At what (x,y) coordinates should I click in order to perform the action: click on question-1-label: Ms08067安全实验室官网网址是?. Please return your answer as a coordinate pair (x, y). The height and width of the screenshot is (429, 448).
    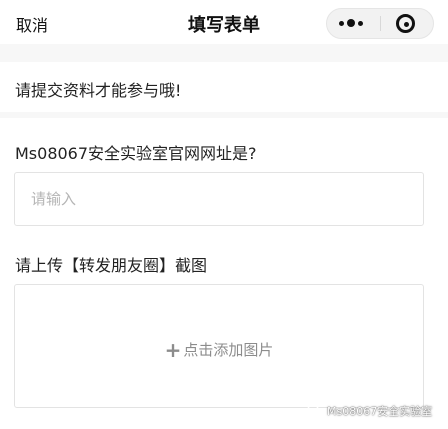
    Looking at the image, I should click on (136, 153).